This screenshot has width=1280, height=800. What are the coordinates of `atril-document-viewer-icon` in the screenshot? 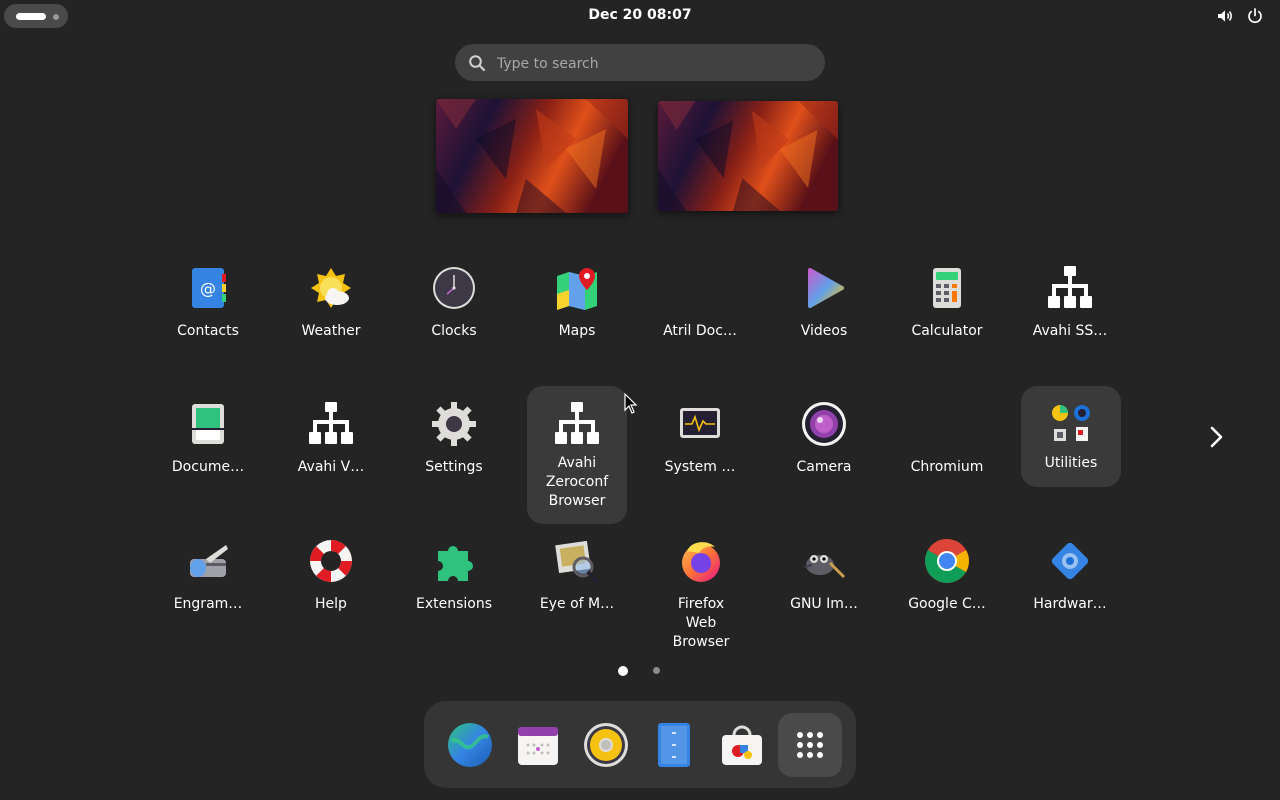 It's located at (700, 288).